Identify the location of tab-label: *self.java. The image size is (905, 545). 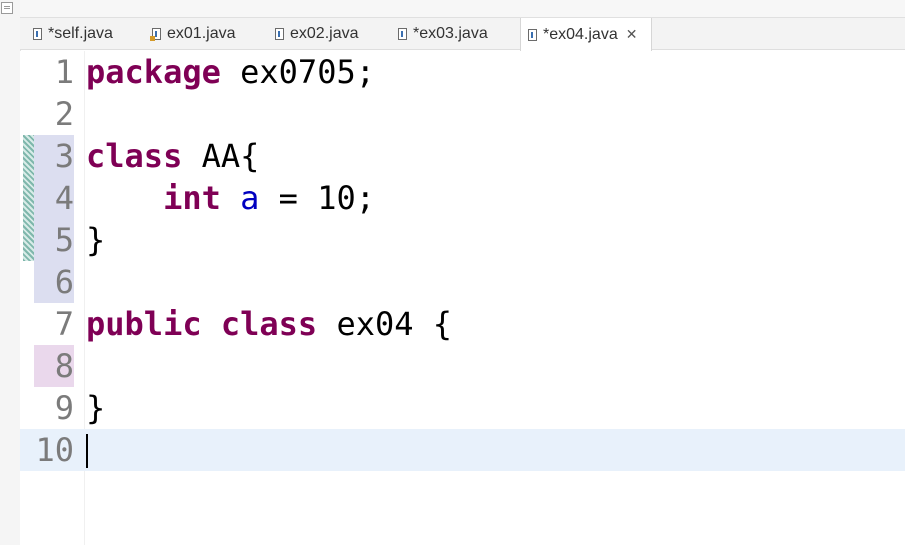
(80, 33).